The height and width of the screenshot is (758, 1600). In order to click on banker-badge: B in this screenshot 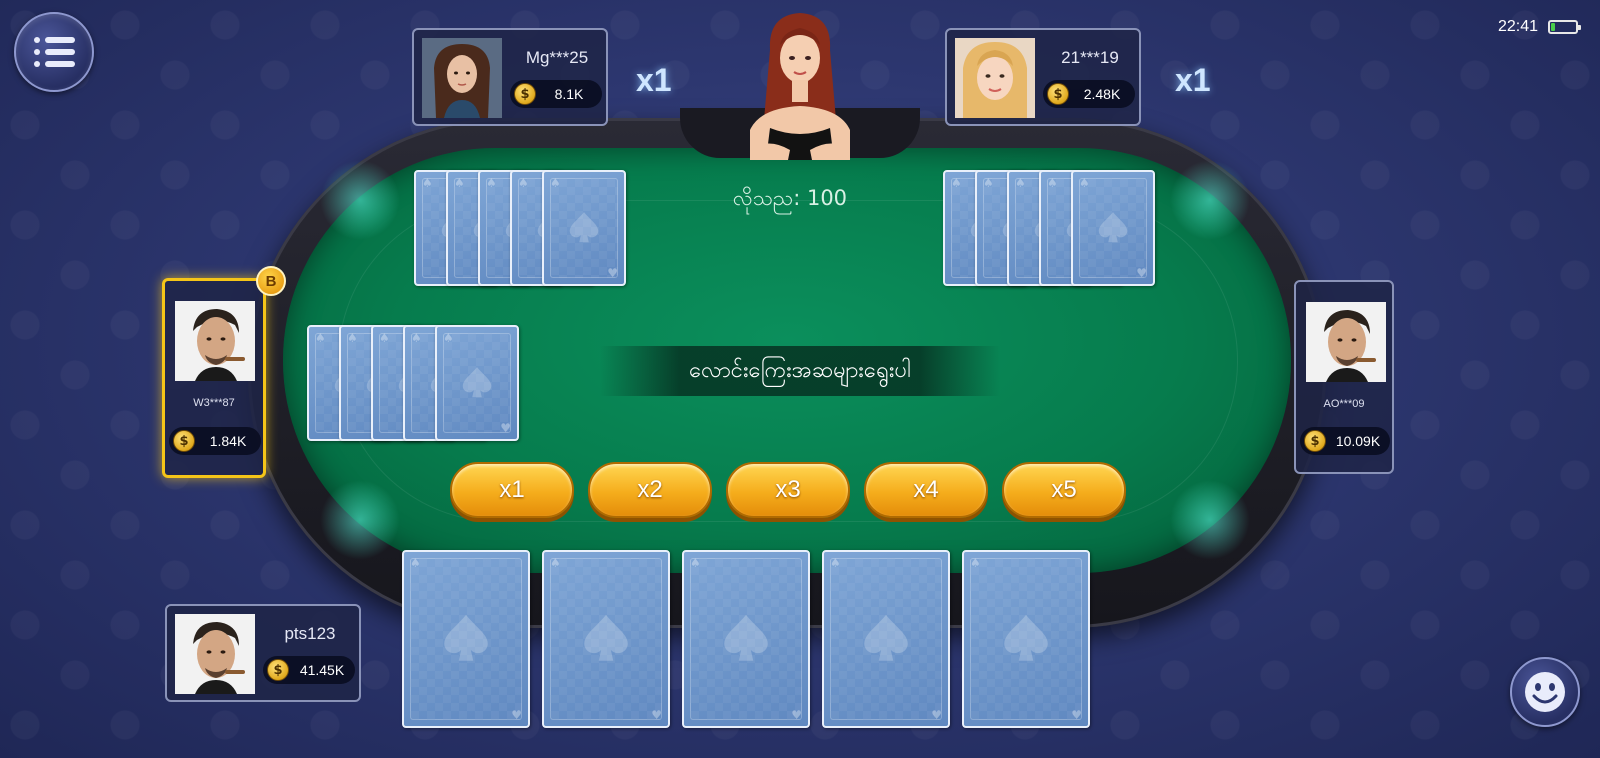, I will do `click(271, 281)`.